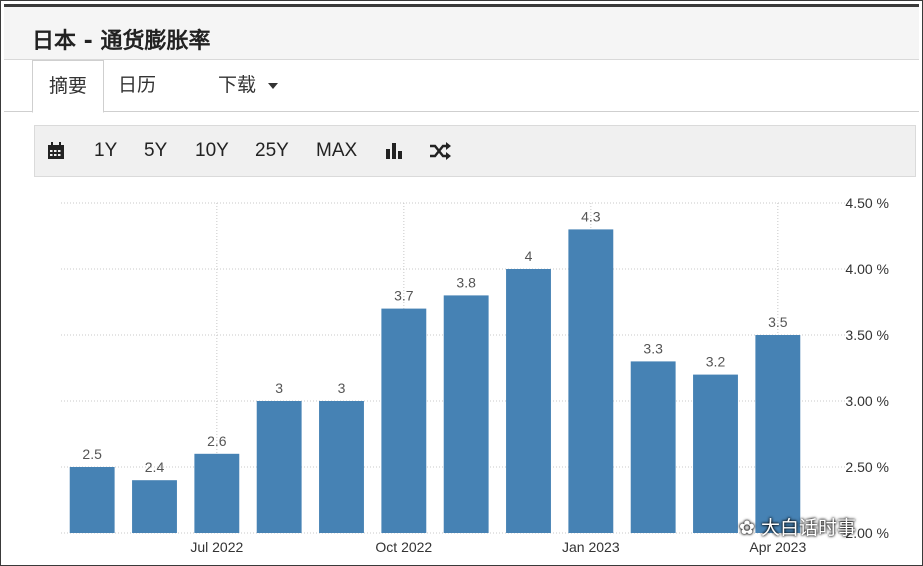 Image resolution: width=923 pixels, height=566 pixels. Describe the element at coordinates (653, 348) in the screenshot. I see `data-label: 3.3` at that location.